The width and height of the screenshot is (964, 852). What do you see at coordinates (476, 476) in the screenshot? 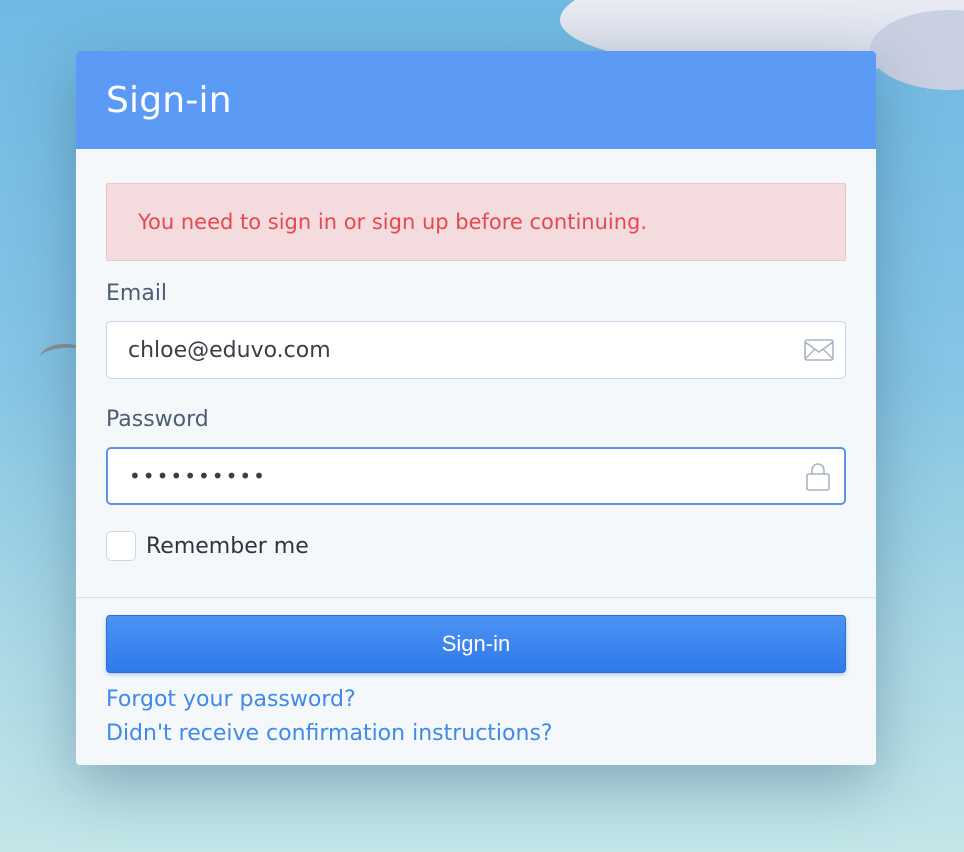
I see `password-field: ••••••••••` at bounding box center [476, 476].